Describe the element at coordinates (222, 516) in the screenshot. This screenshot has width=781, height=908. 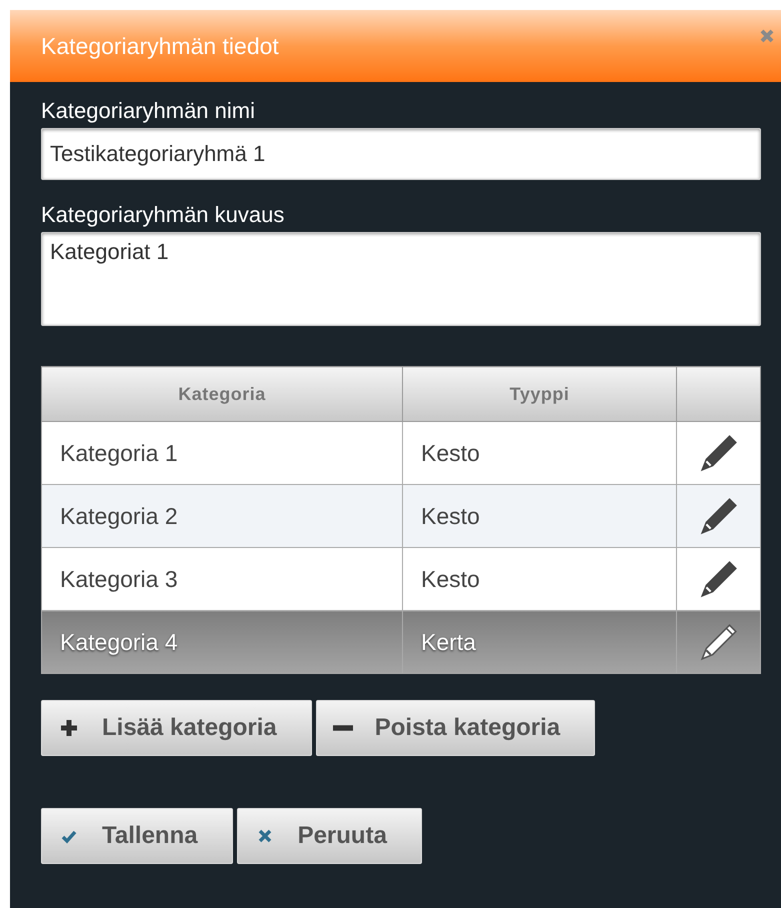
I see `table-cell: Kategoria 2` at that location.